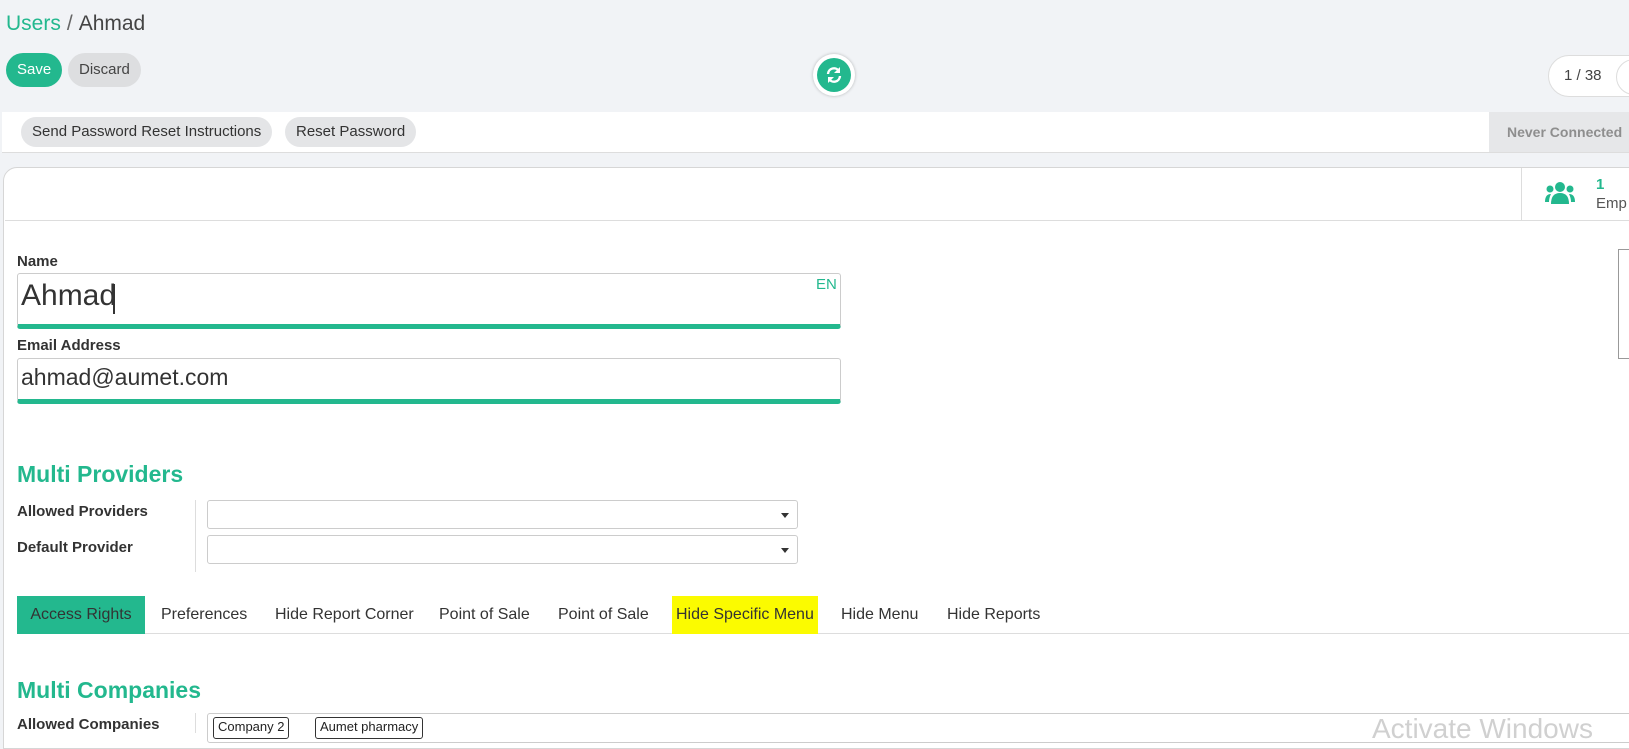 The height and width of the screenshot is (749, 1629). I want to click on company-tag: Company 2, so click(251, 728).